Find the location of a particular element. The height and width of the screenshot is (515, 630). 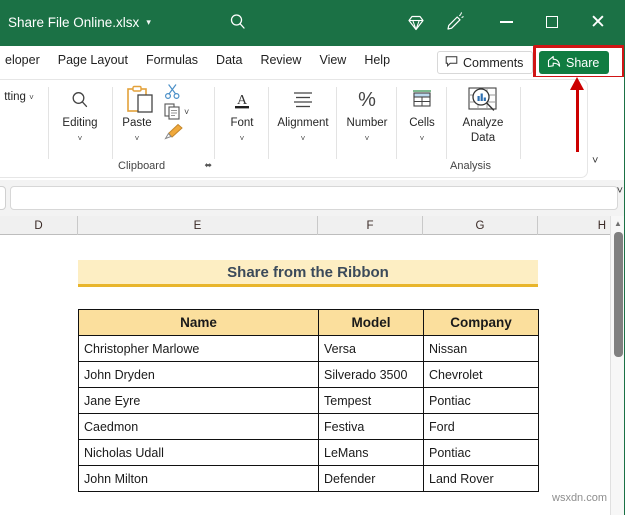

cell-name: Nicholas Udall is located at coordinates (198, 452).